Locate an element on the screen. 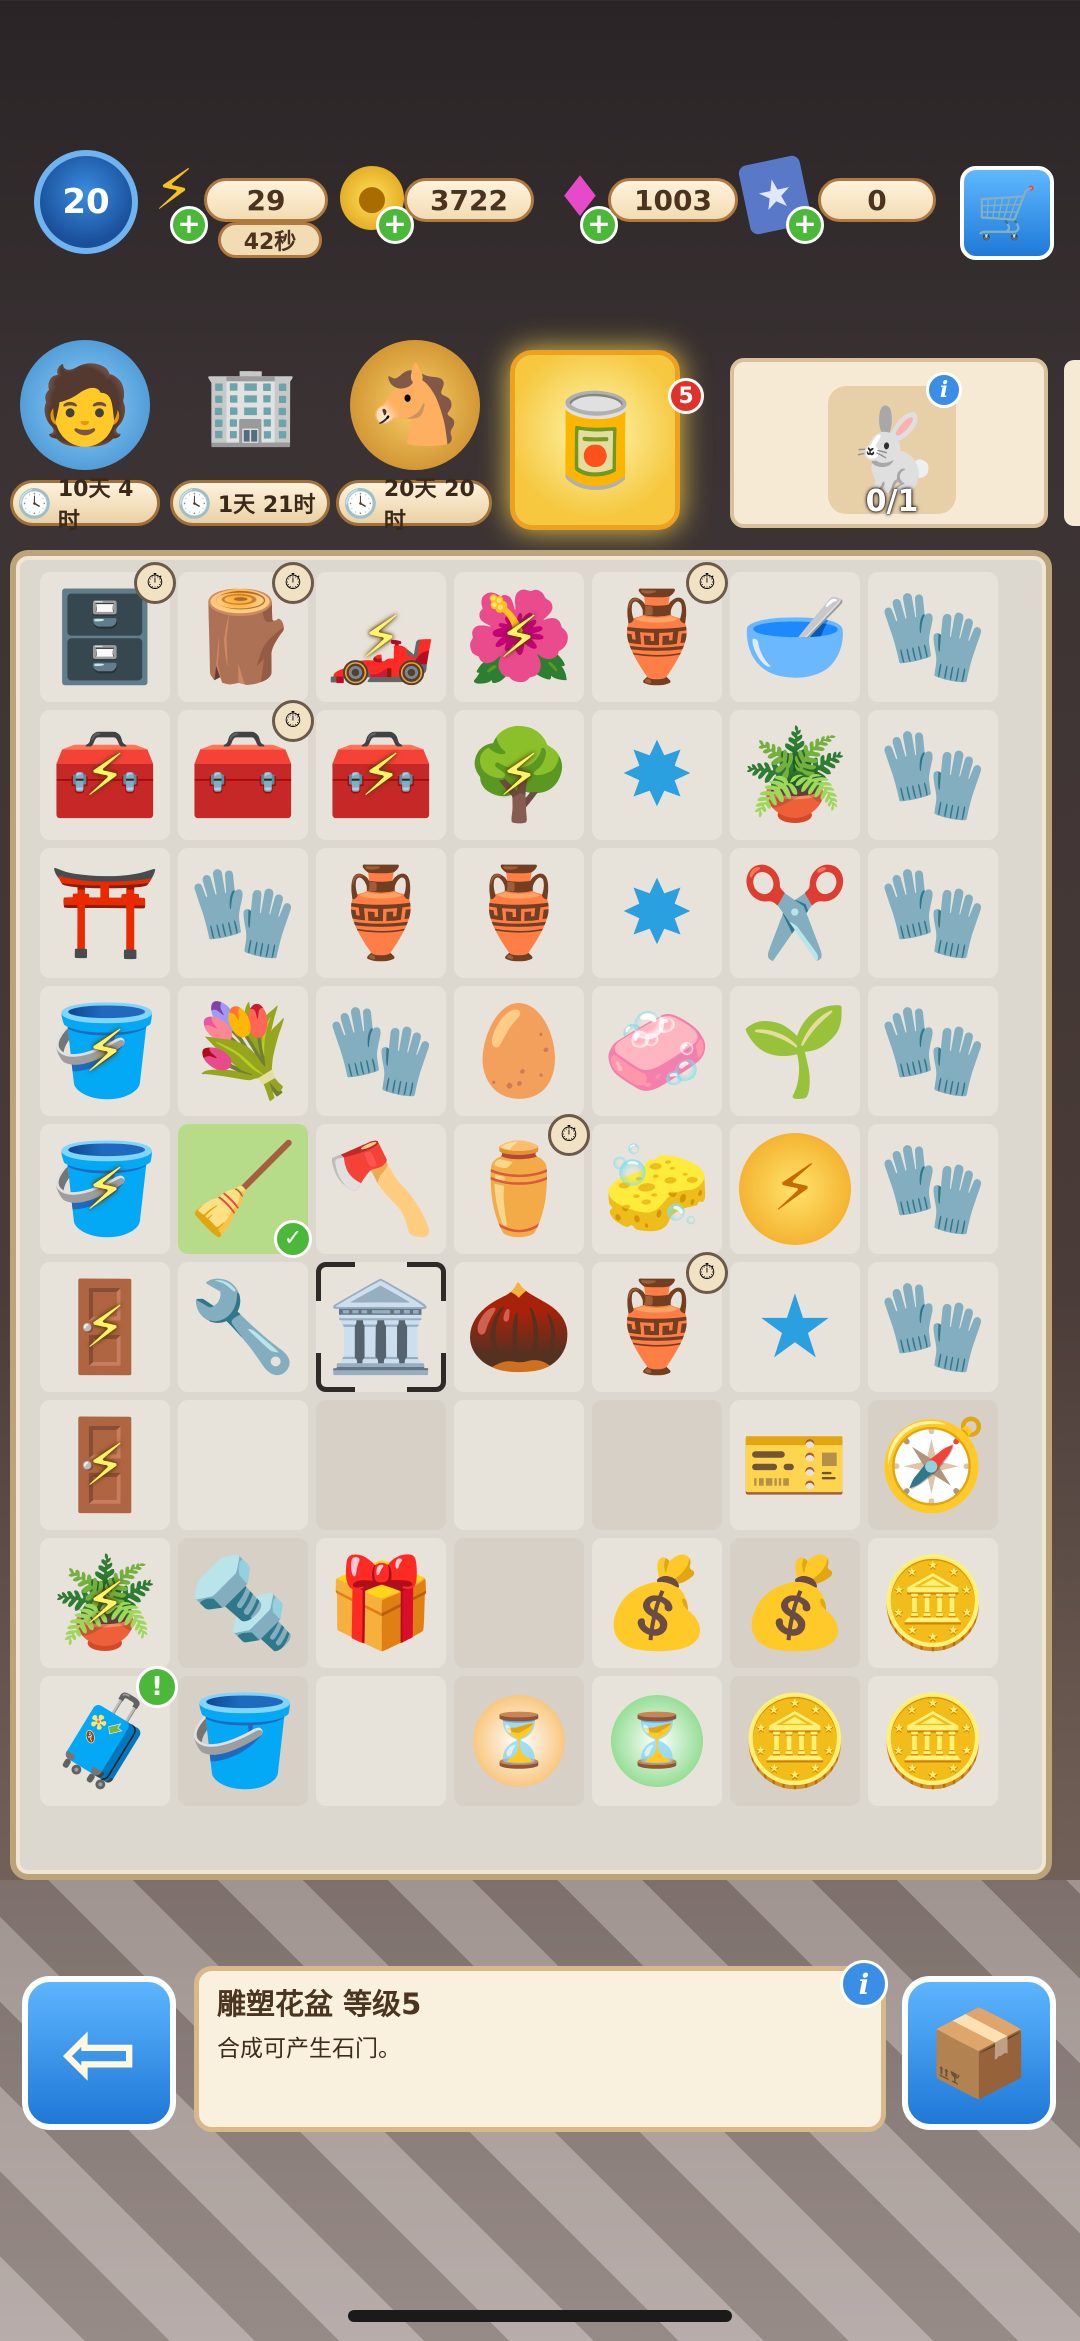 This screenshot has width=1080, height=2341. next-order-card-edge is located at coordinates (1072, 443).